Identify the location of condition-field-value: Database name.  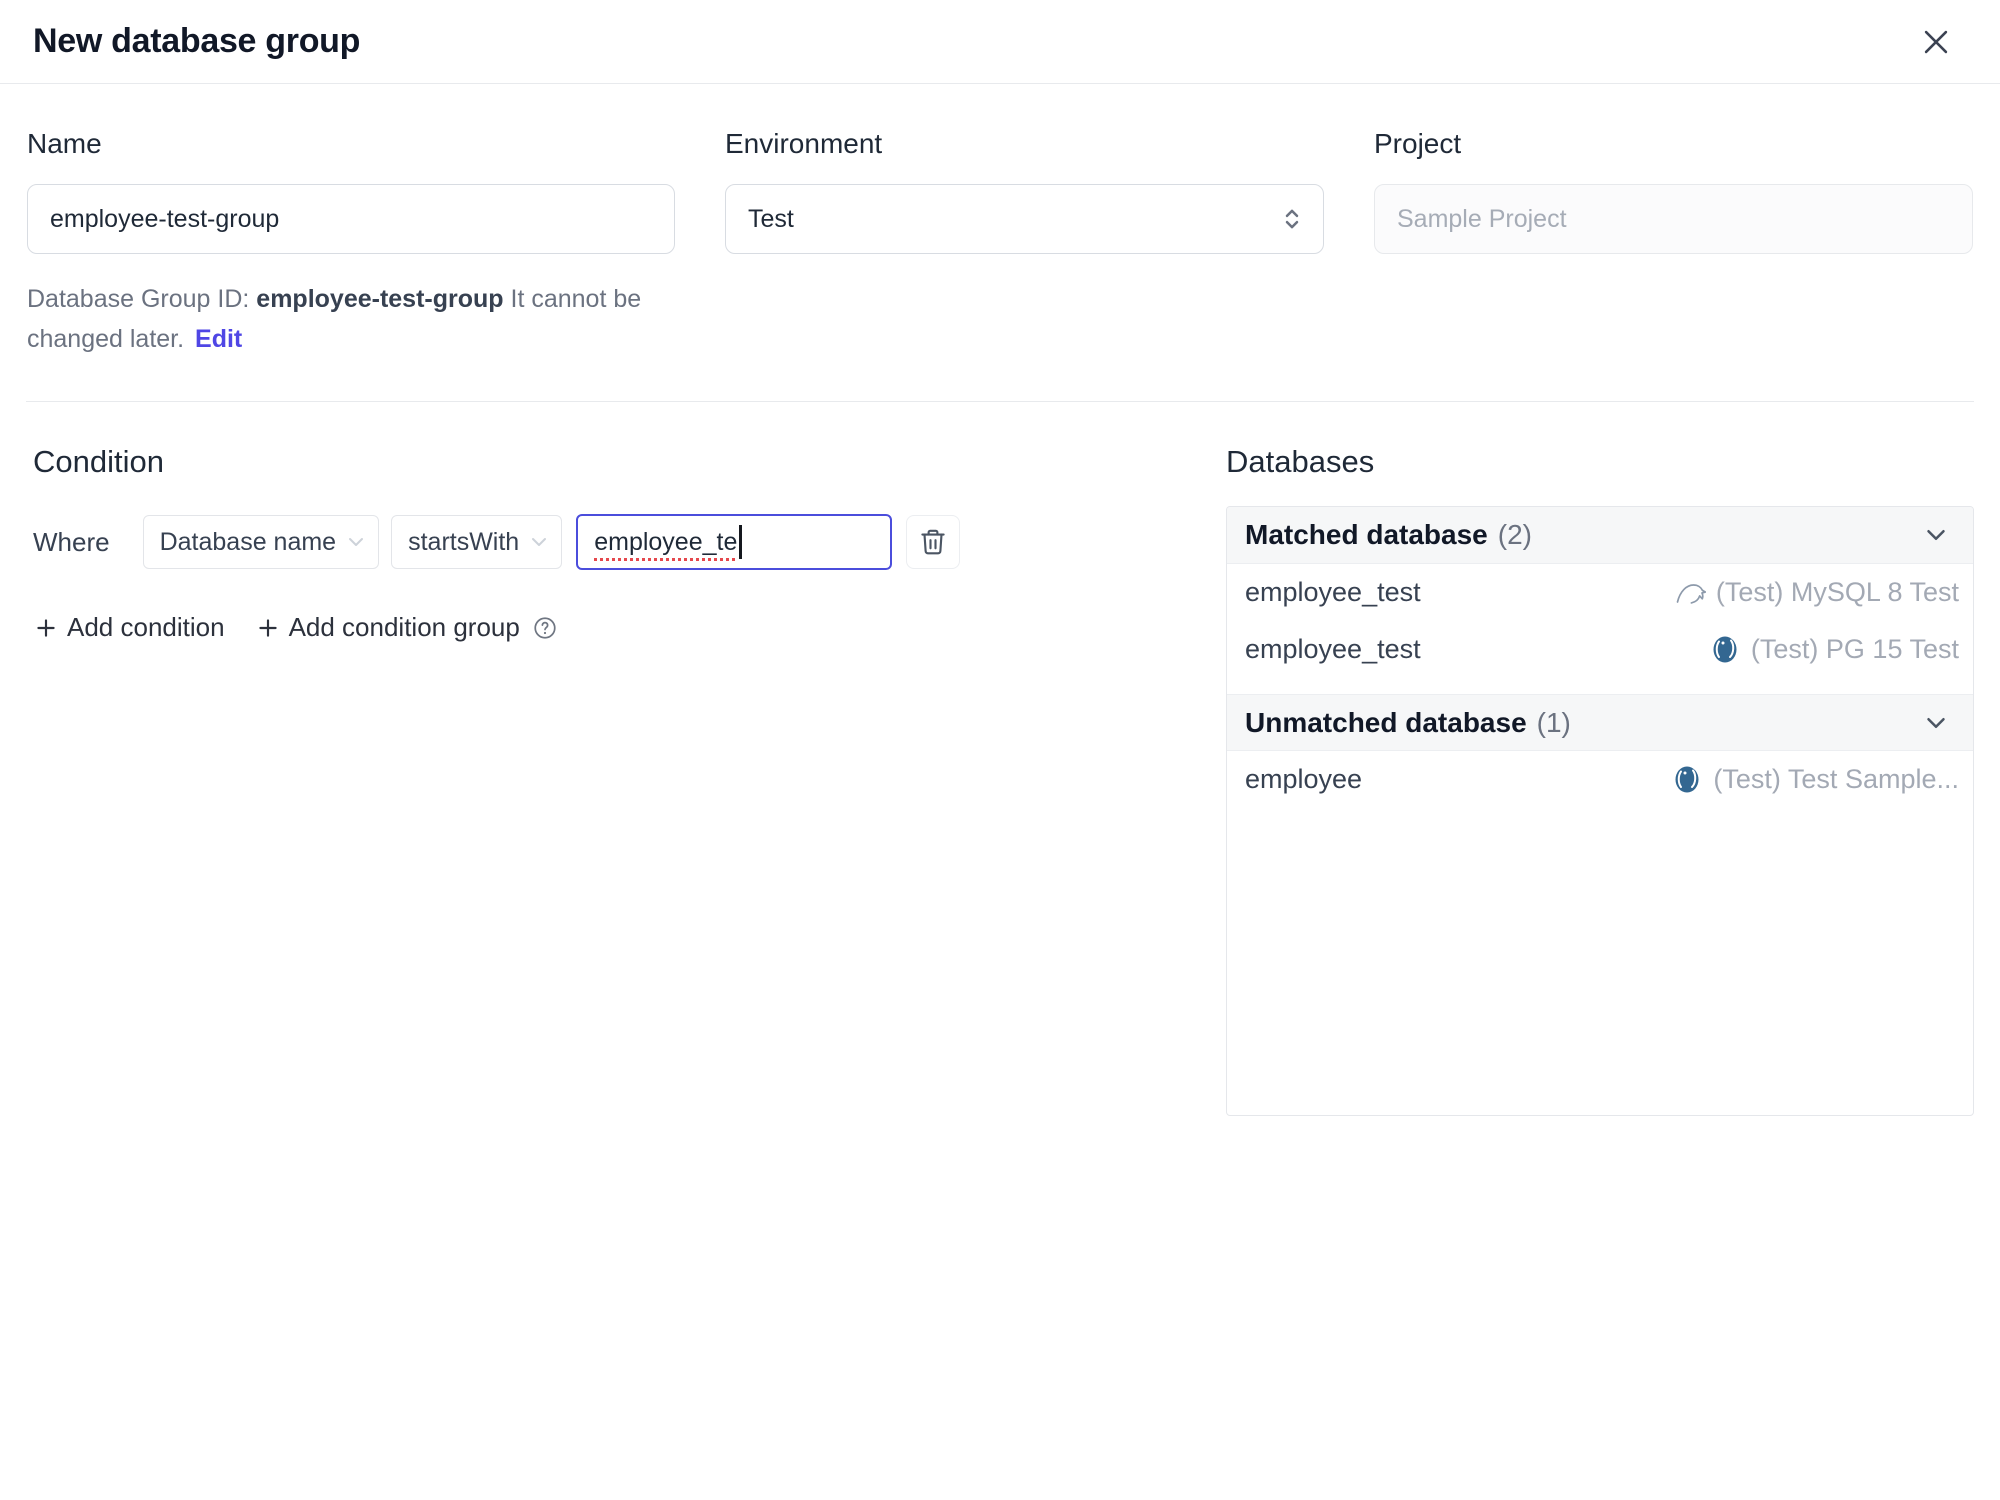
(248, 541).